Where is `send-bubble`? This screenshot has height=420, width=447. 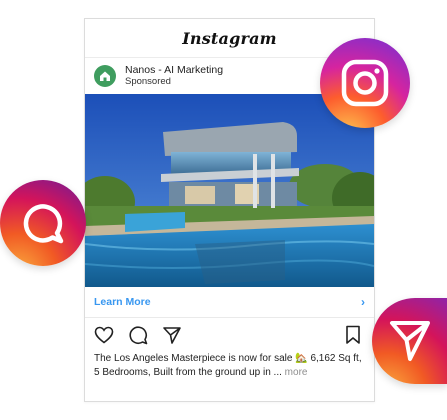 send-bubble is located at coordinates (409, 341).